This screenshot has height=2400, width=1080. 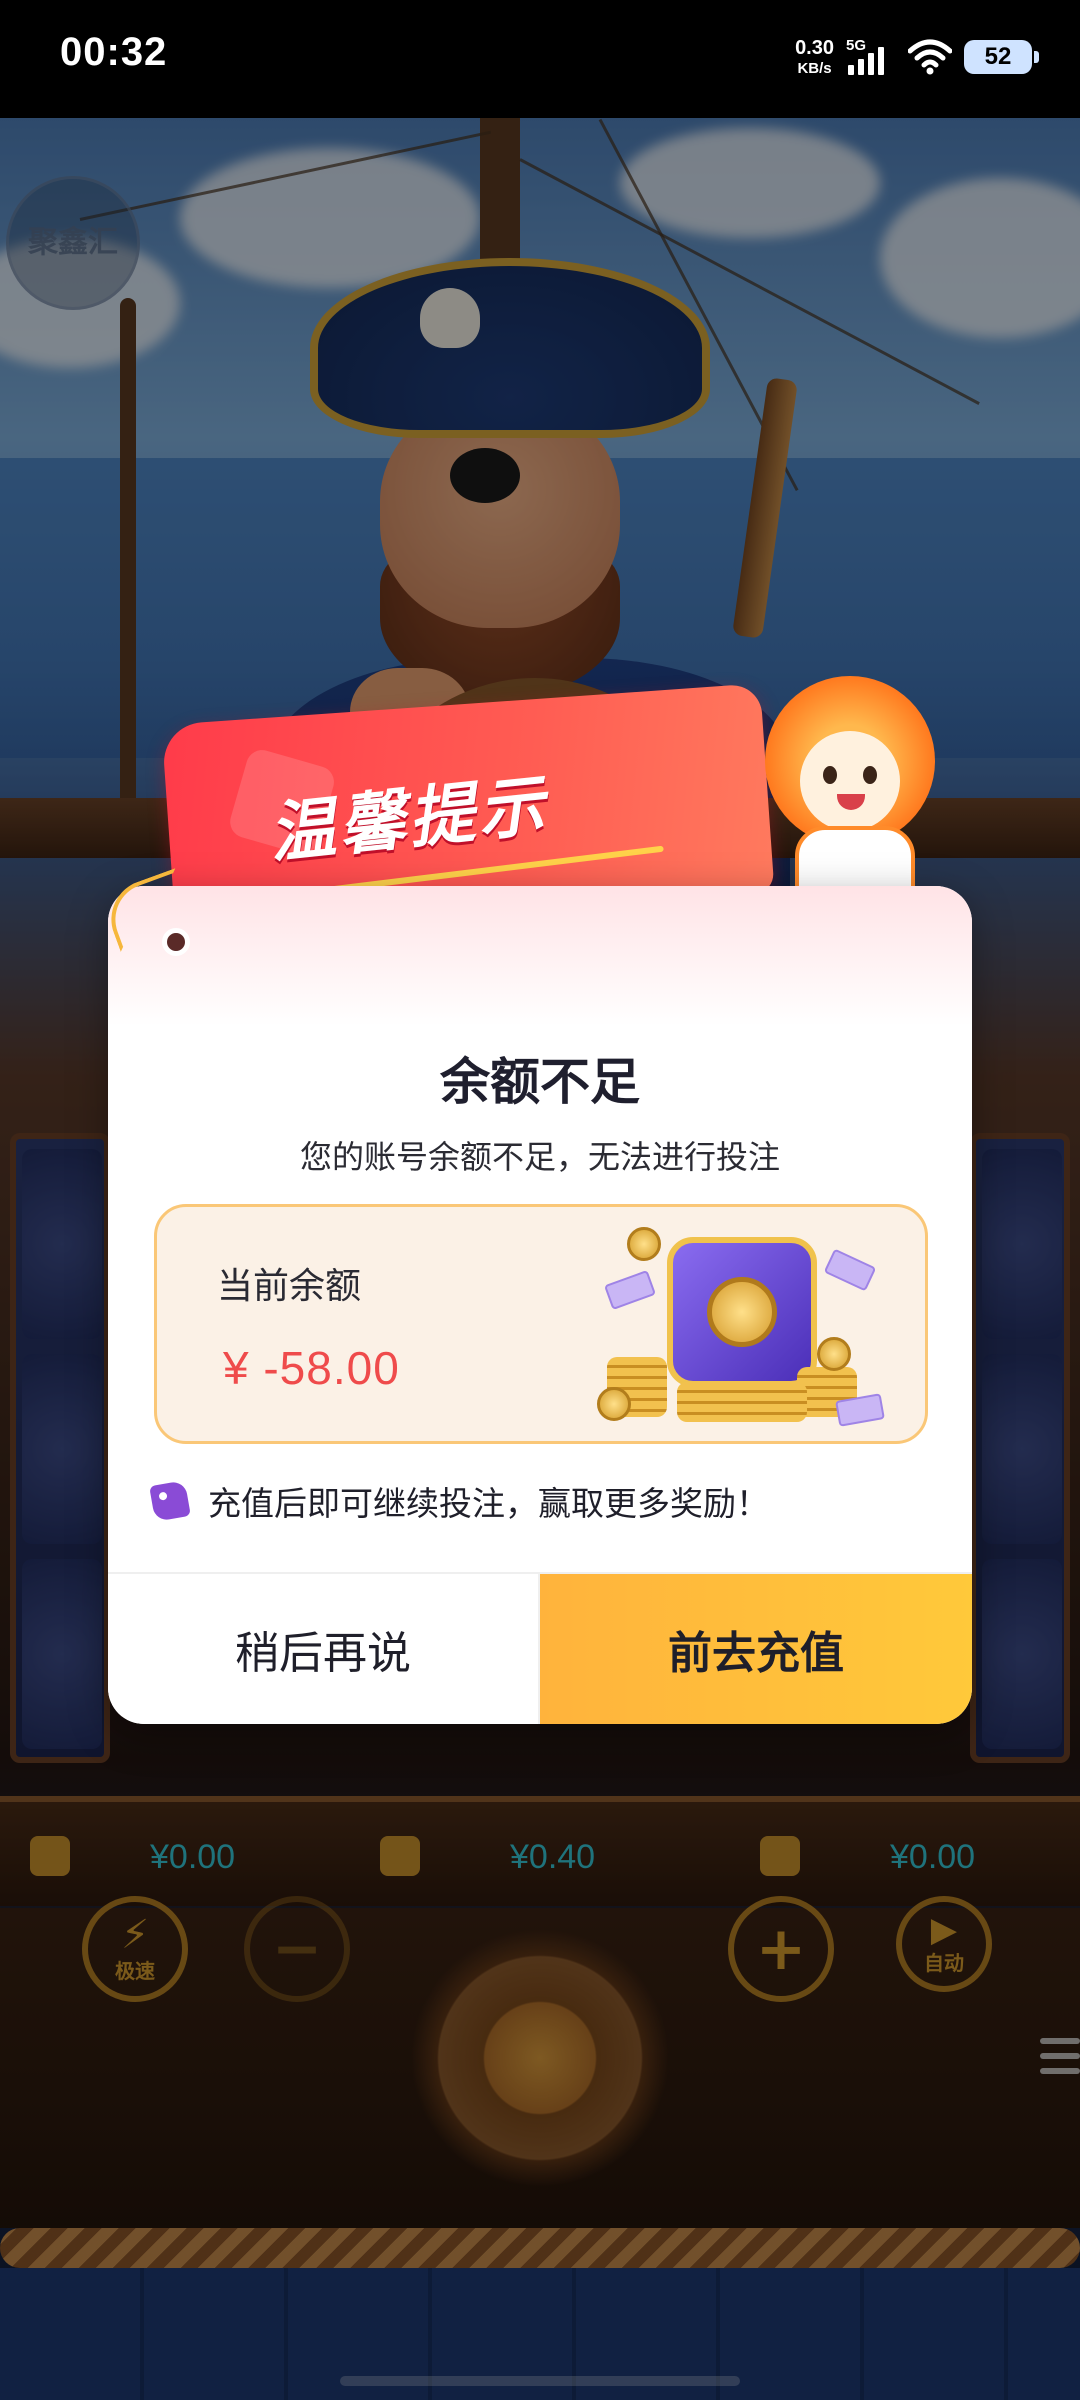 What do you see at coordinates (756, 1649) in the screenshot?
I see `recharge-button: 前去充值` at bounding box center [756, 1649].